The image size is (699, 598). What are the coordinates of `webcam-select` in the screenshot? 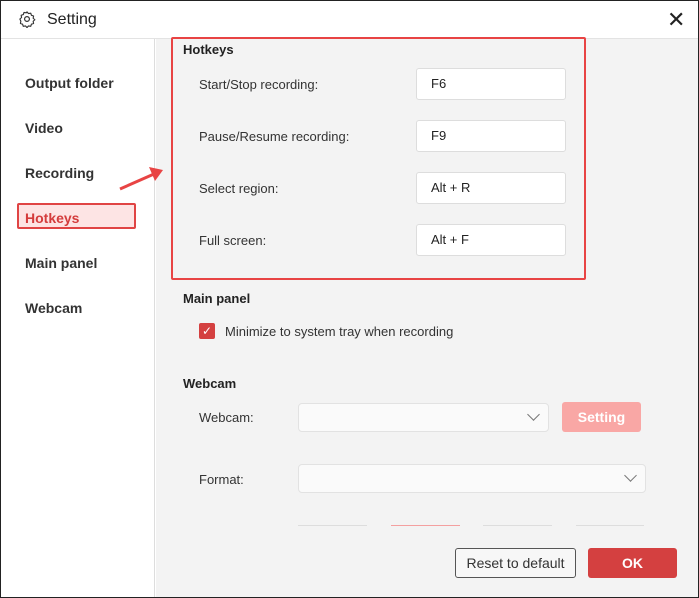 It's located at (423, 417).